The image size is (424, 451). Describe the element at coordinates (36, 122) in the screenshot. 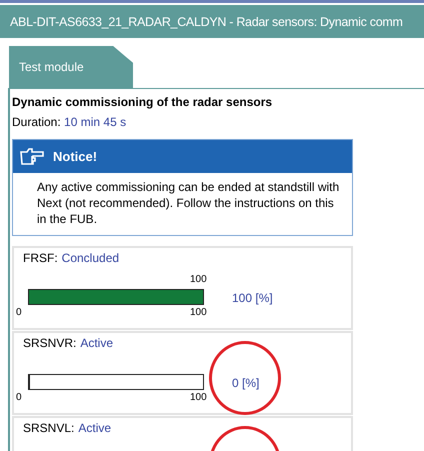

I see `duration-label: Duration:` at that location.